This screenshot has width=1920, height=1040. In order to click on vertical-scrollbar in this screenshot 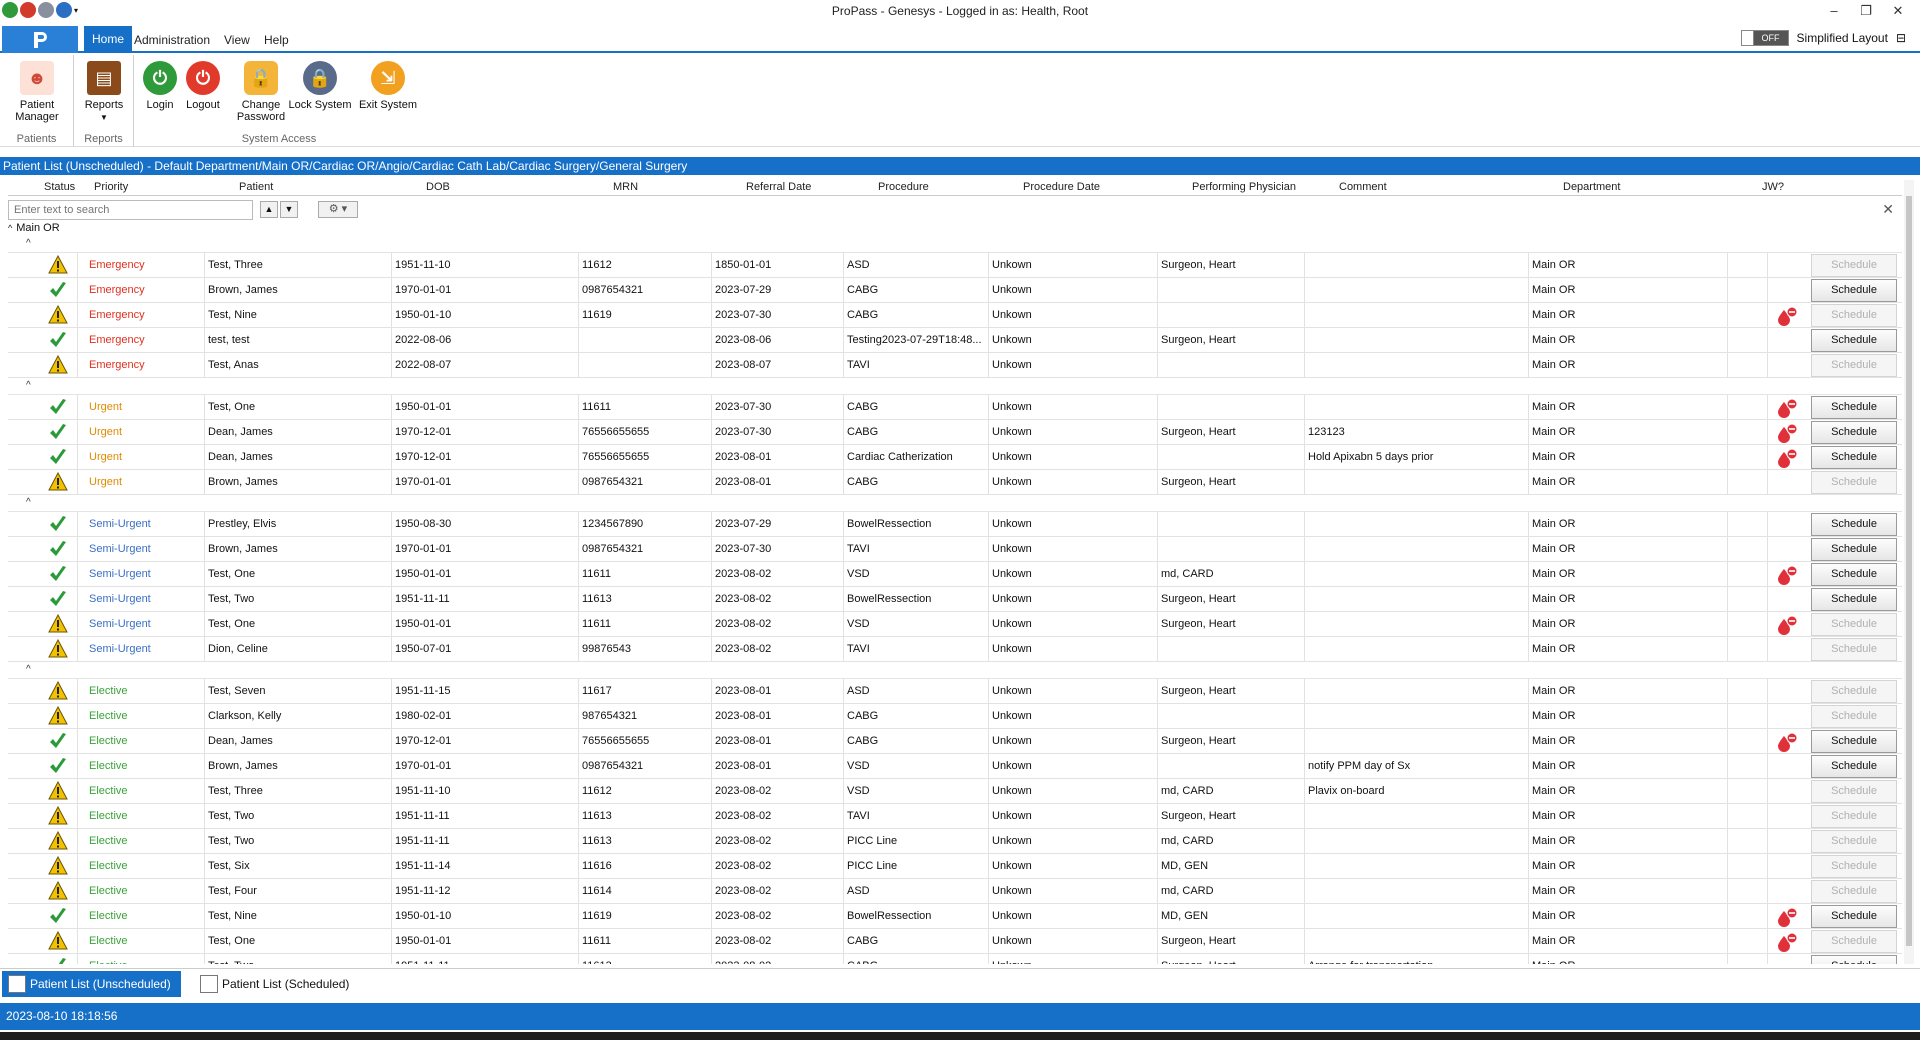, I will do `click(1909, 572)`.